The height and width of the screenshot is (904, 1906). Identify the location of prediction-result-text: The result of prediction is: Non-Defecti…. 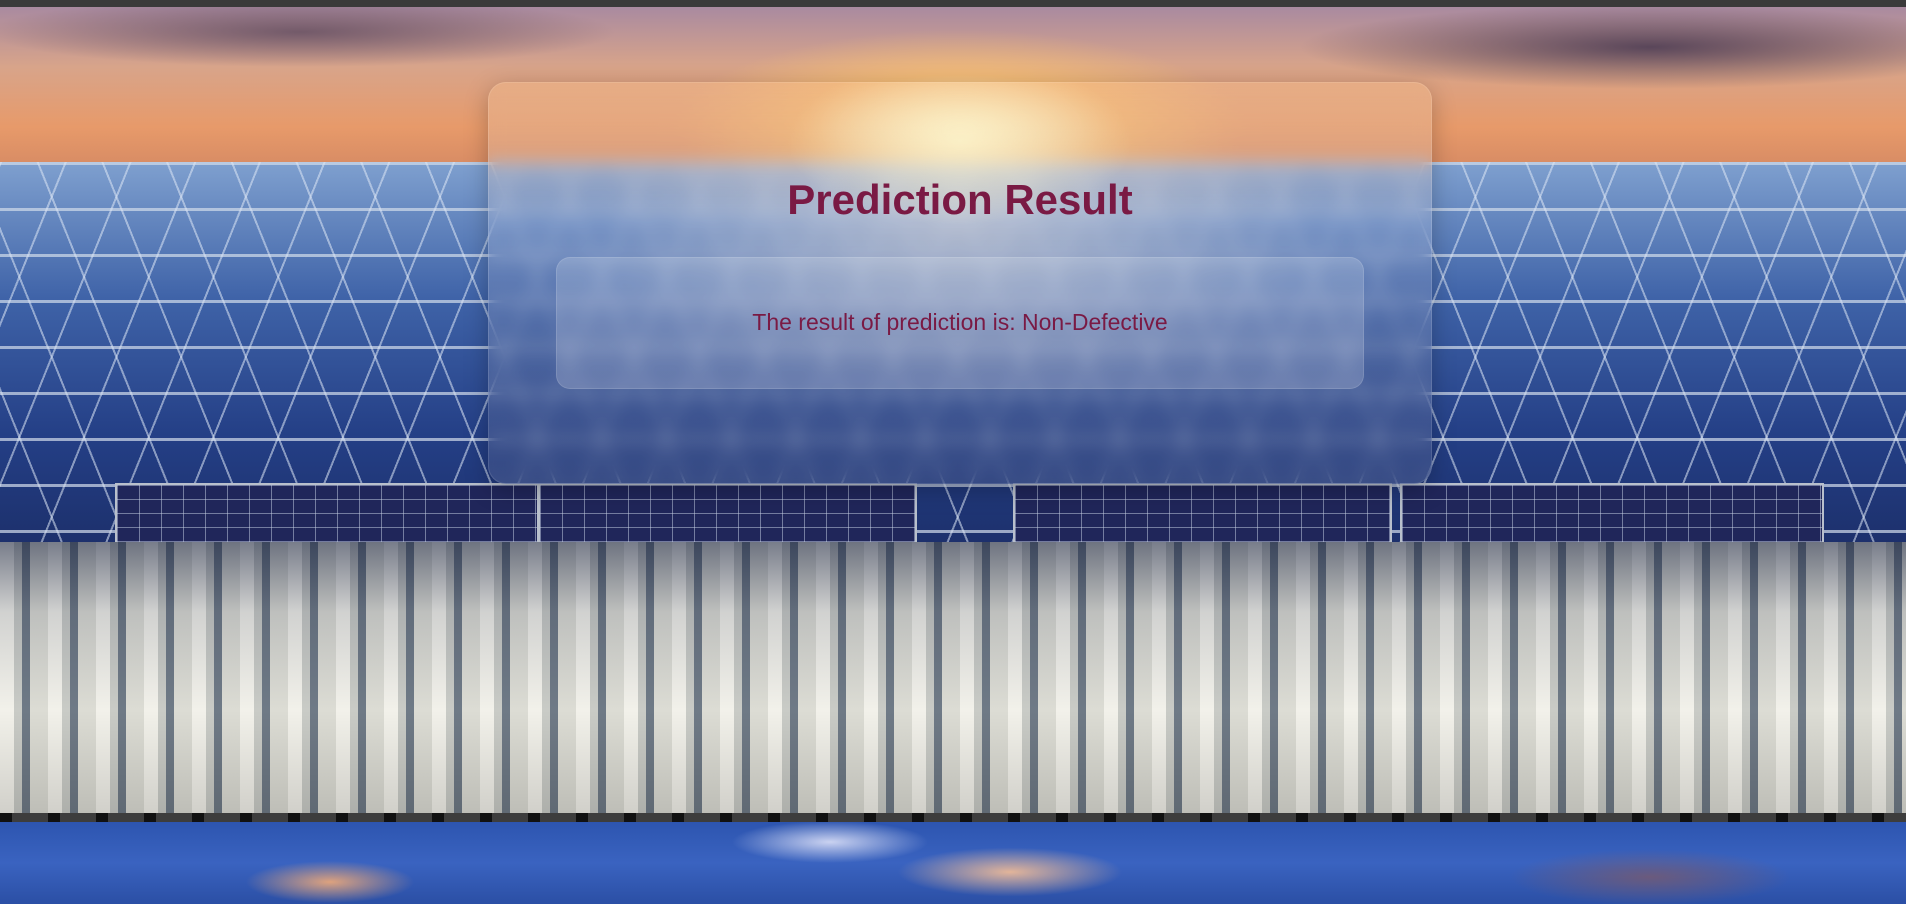
(960, 322).